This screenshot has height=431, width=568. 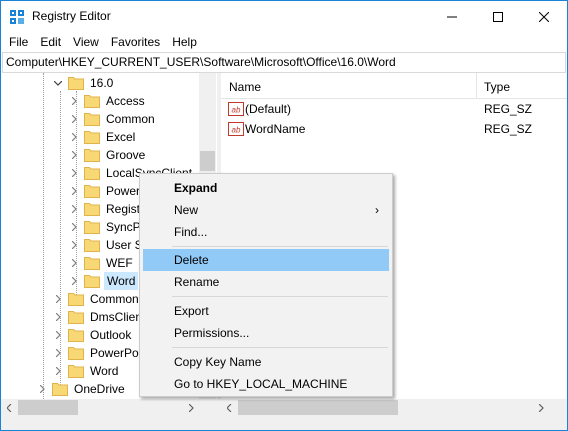 What do you see at coordinates (245, 87) in the screenshot?
I see `column-header-name: Name` at bounding box center [245, 87].